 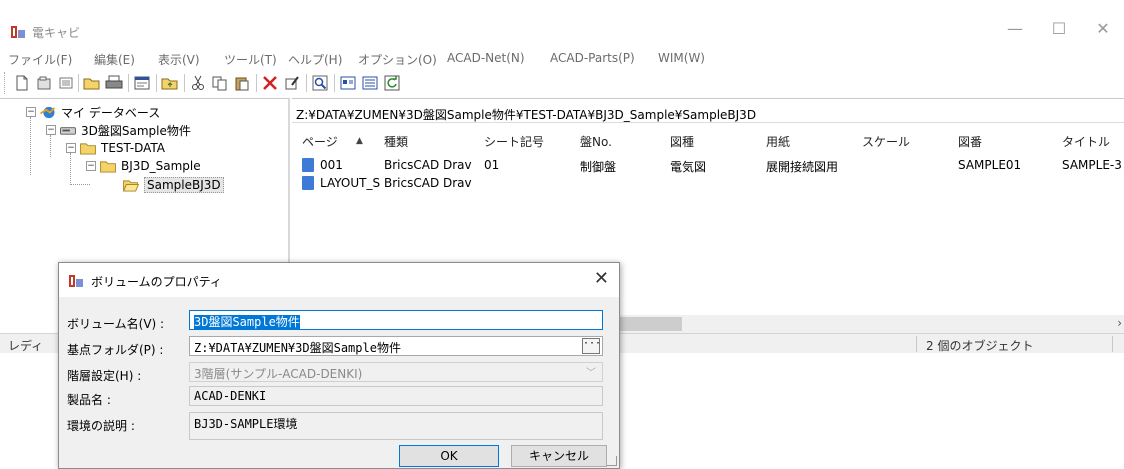 I want to click on tree-item-my-database: − マイ データベース, so click(x=93, y=112).